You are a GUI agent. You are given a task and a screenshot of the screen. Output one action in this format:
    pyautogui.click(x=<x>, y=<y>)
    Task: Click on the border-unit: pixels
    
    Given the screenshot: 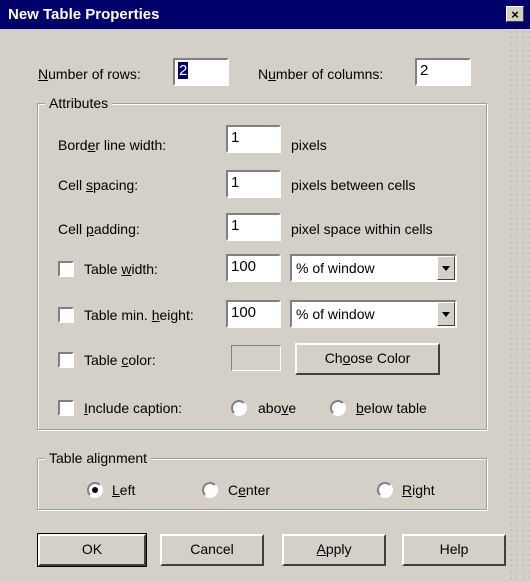 What is the action you would take?
    pyautogui.click(x=309, y=145)
    